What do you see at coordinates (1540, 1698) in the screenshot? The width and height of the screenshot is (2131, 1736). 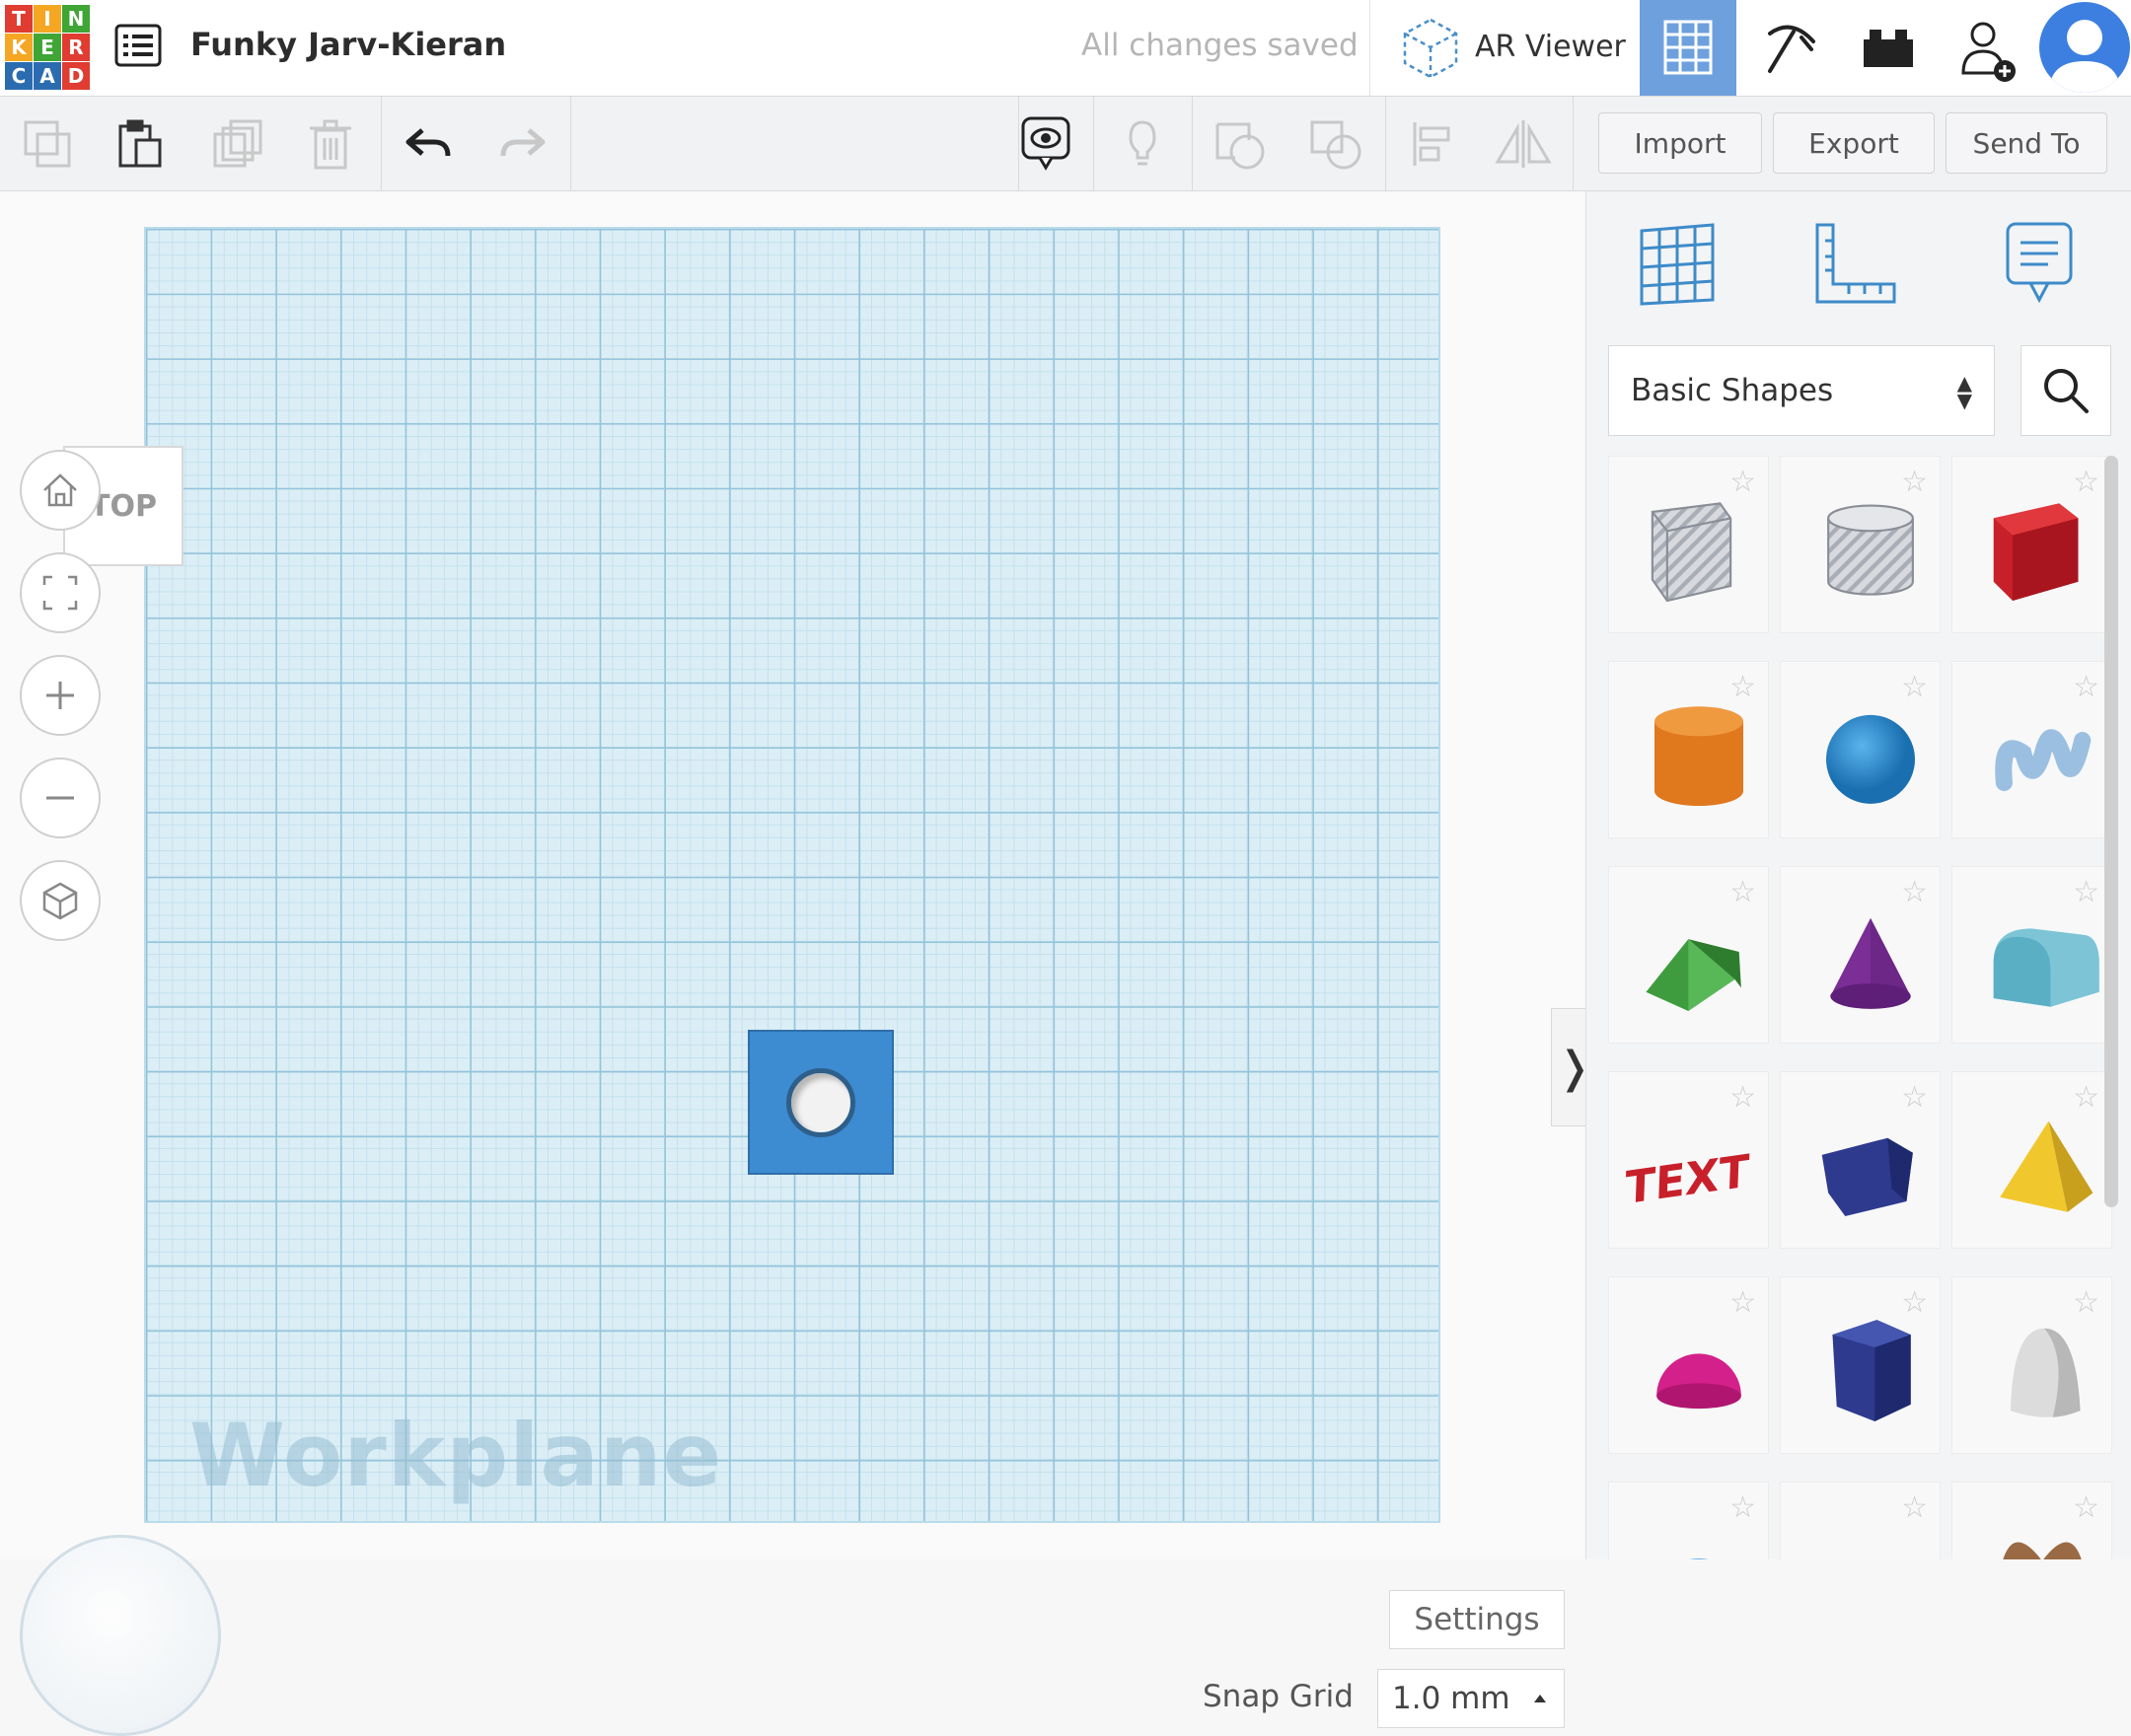 I see `caret-up-icon` at bounding box center [1540, 1698].